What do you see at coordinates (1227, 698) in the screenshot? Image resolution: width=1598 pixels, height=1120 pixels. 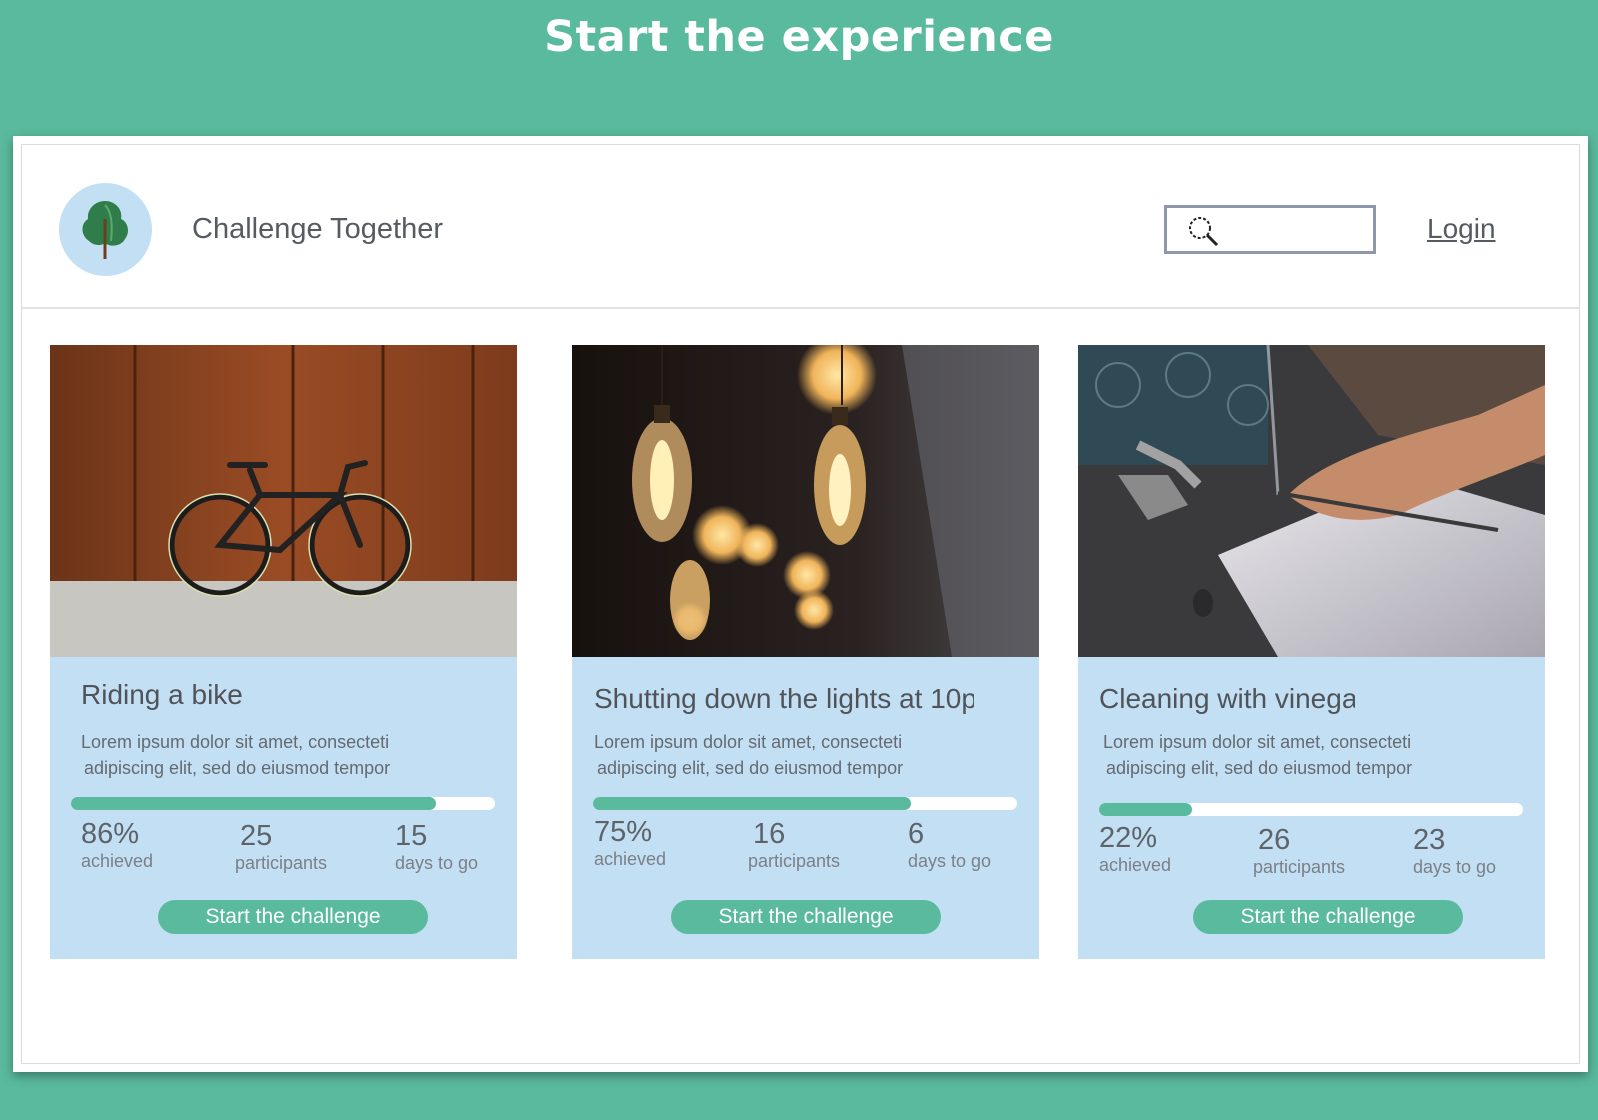 I see `card-title: Cleaning with vinega` at bounding box center [1227, 698].